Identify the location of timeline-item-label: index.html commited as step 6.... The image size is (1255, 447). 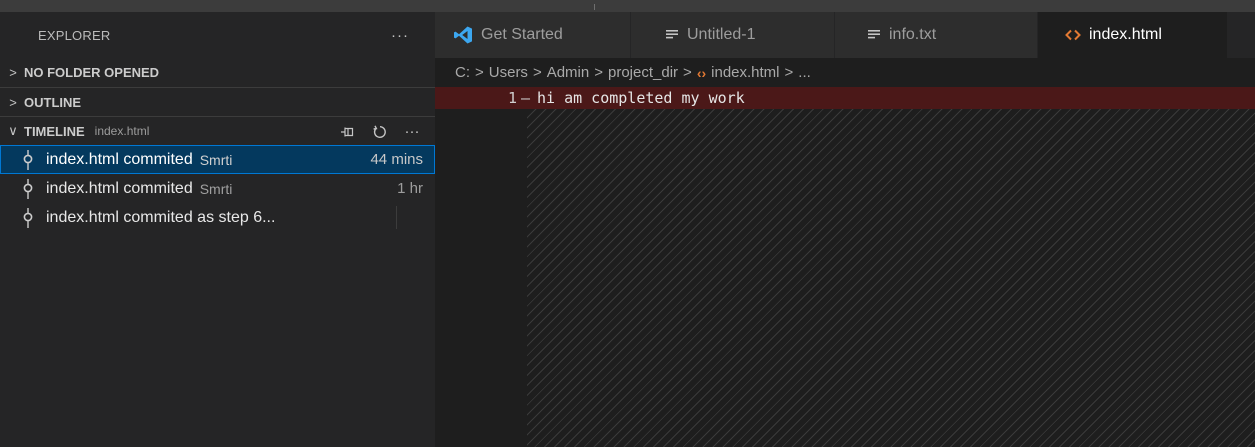
(161, 217).